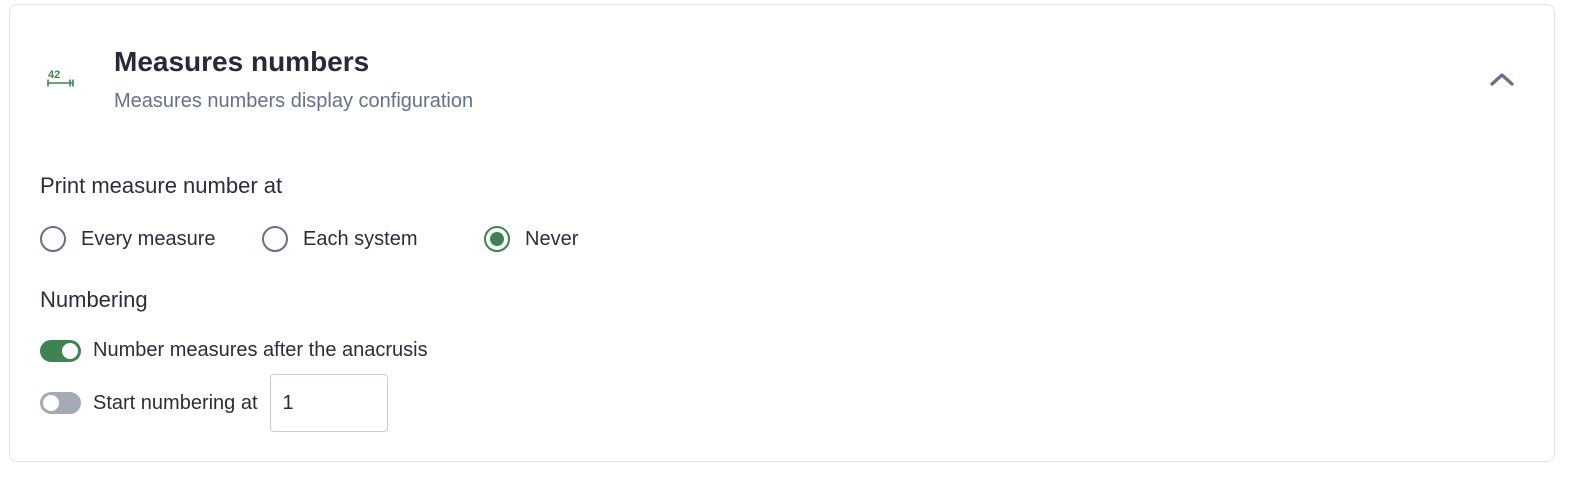 This screenshot has height=480, width=1588. What do you see at coordinates (260, 350) in the screenshot?
I see `after-anacrusis-label: Number measures after the anacrusis` at bounding box center [260, 350].